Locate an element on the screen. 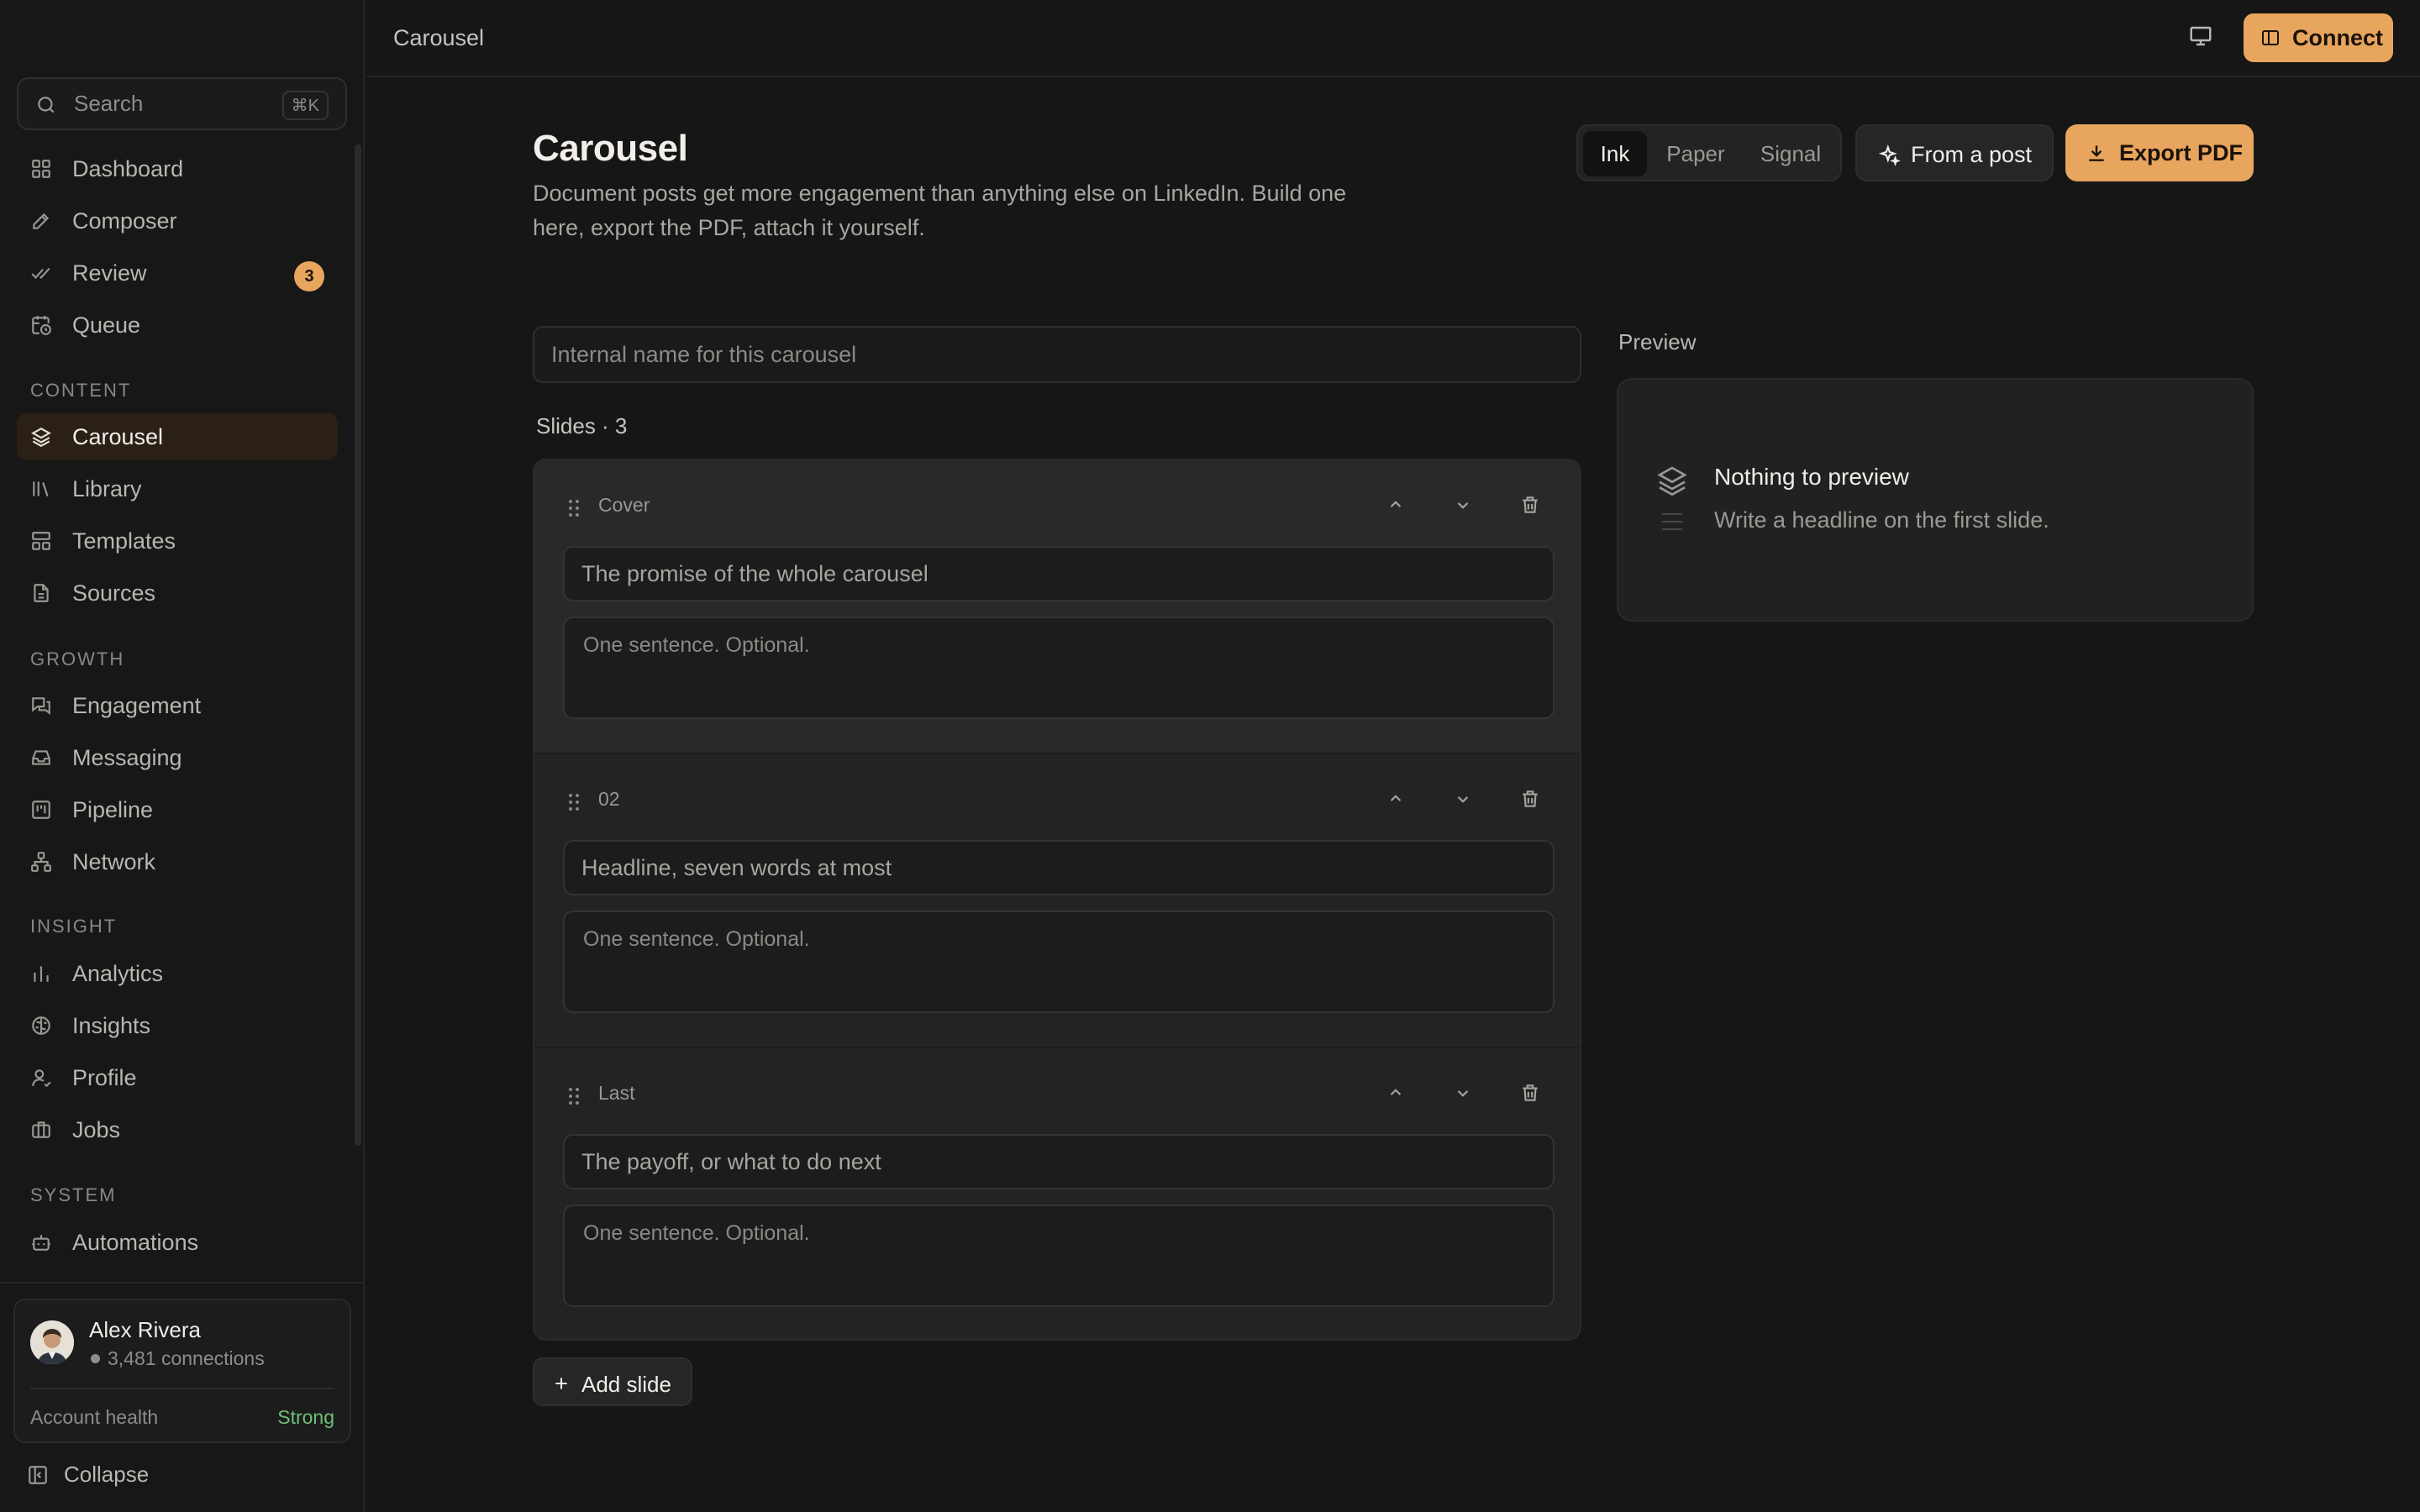 The width and height of the screenshot is (2420, 1512). sidebar-divider is located at coordinates (182, 1283).